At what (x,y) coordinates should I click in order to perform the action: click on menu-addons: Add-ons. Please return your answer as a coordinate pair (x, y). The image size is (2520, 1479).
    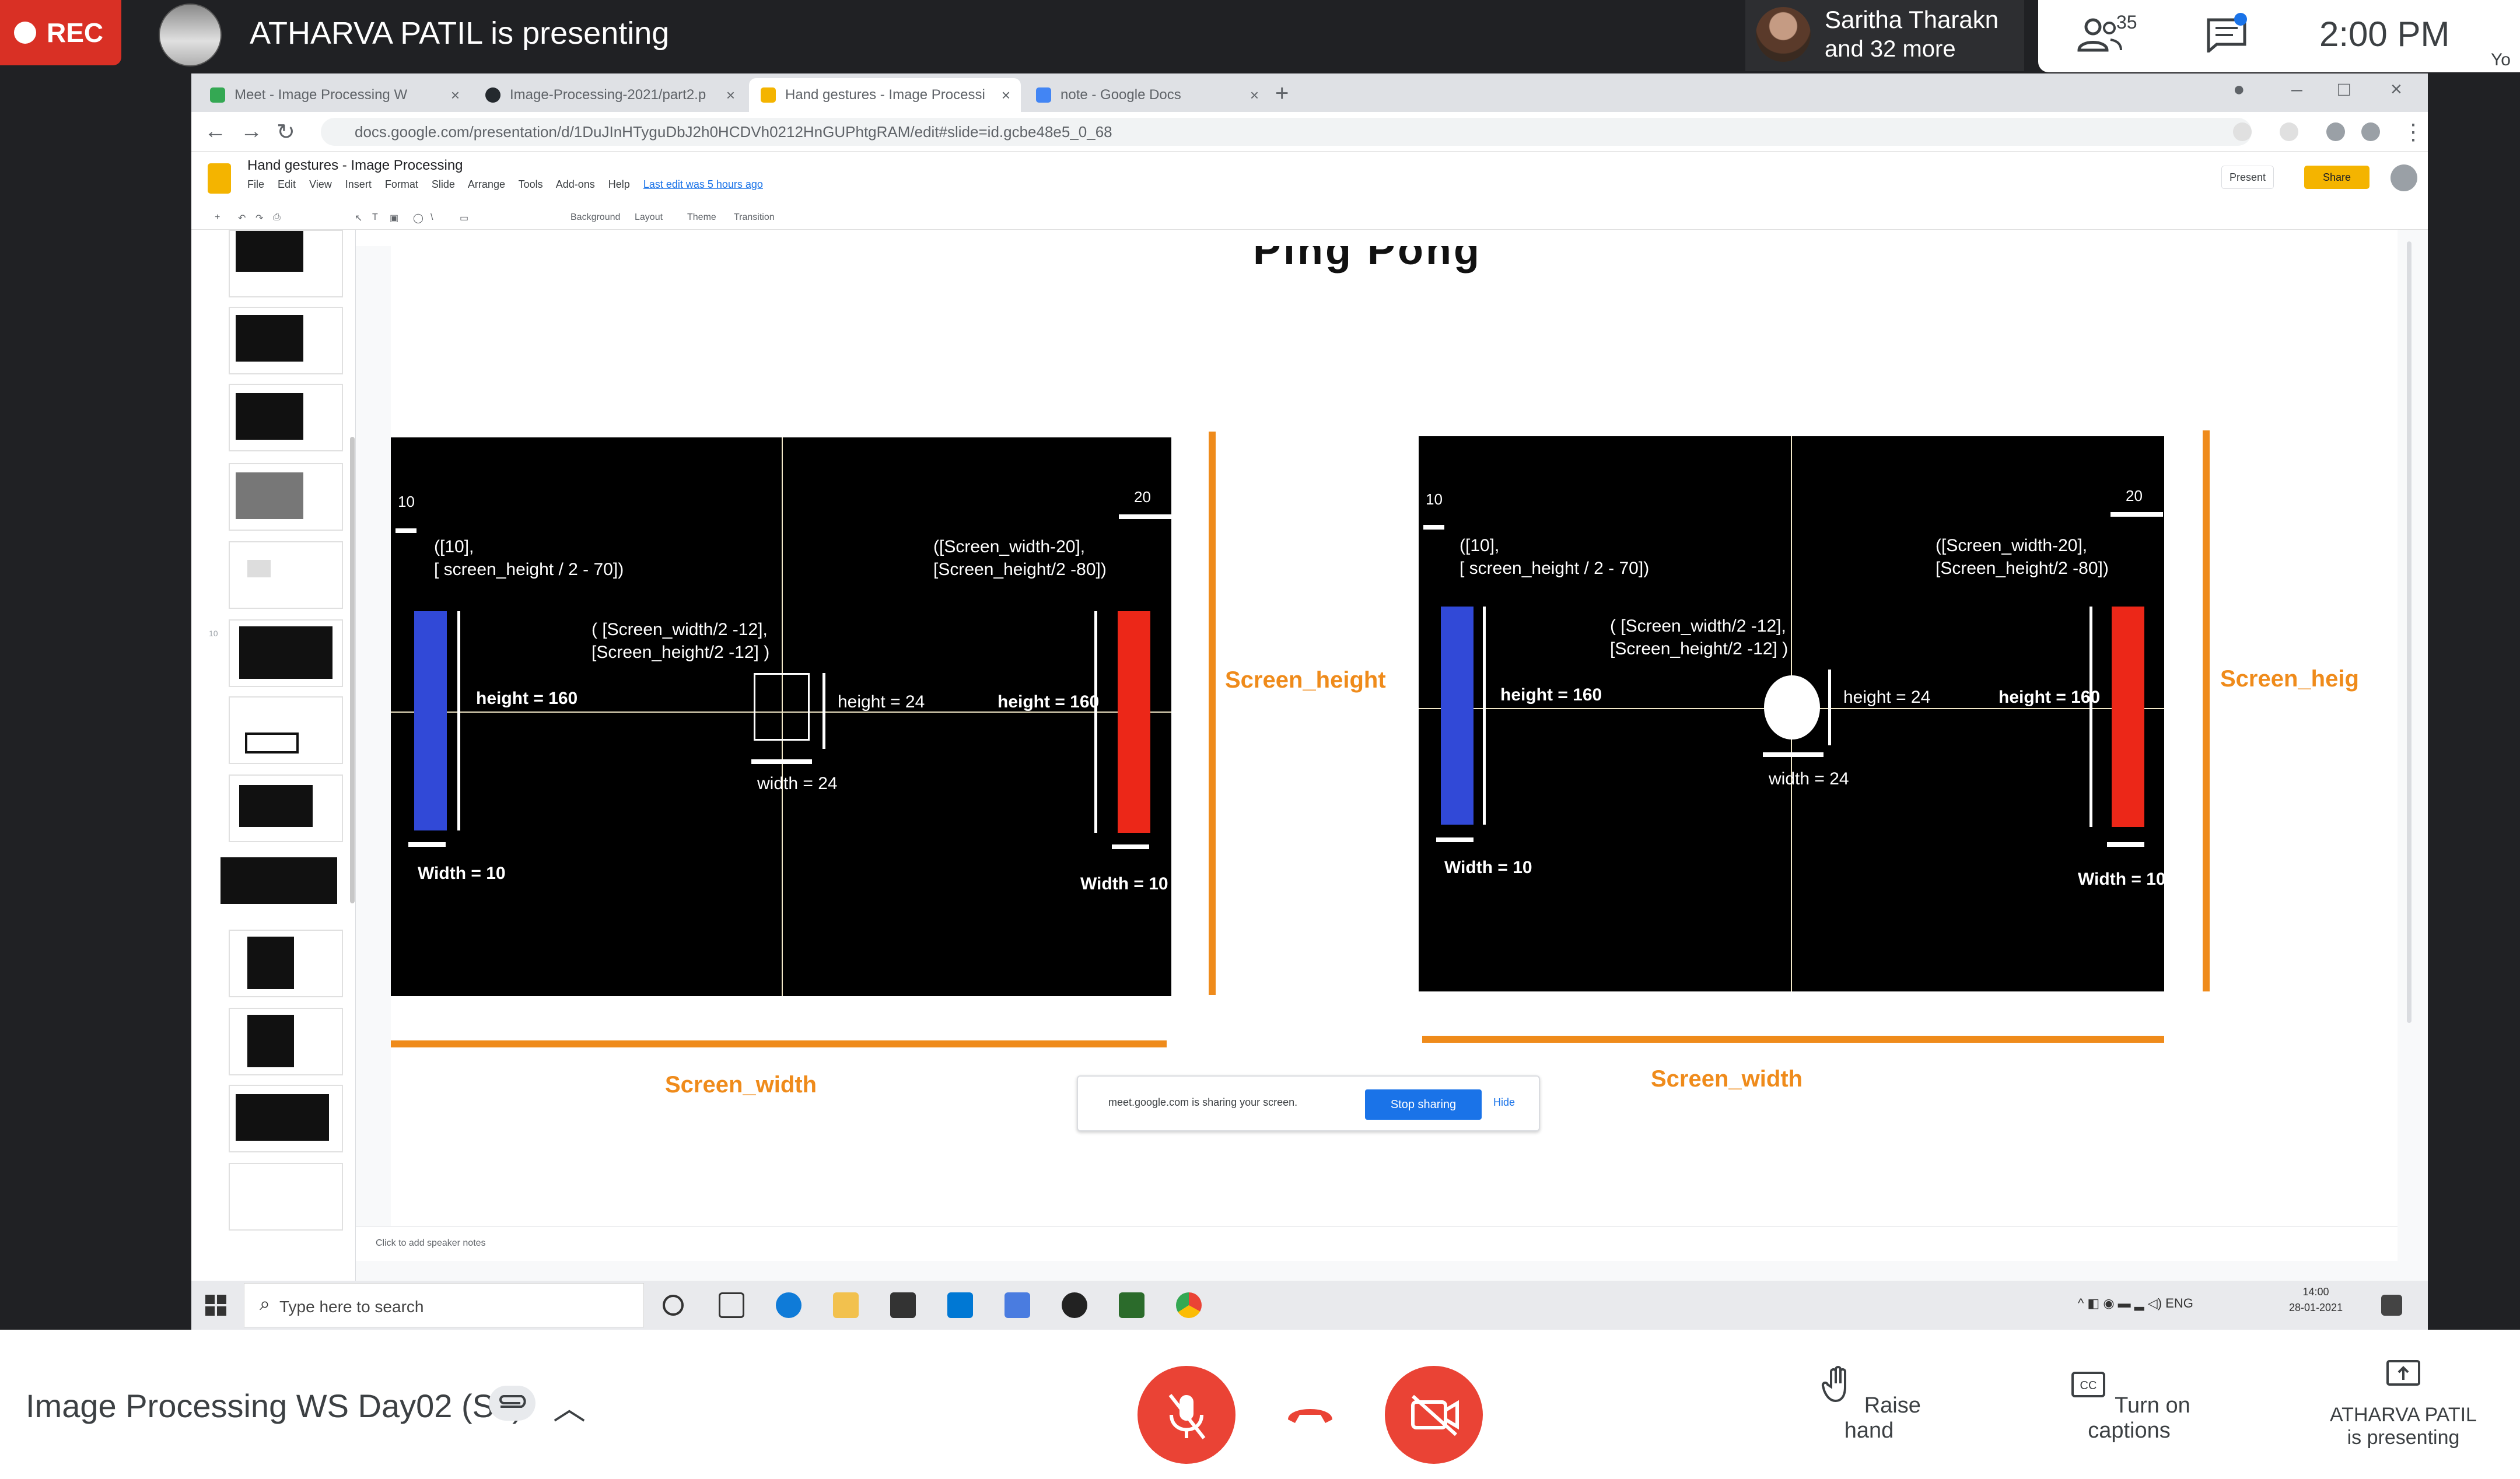
    Looking at the image, I should click on (575, 184).